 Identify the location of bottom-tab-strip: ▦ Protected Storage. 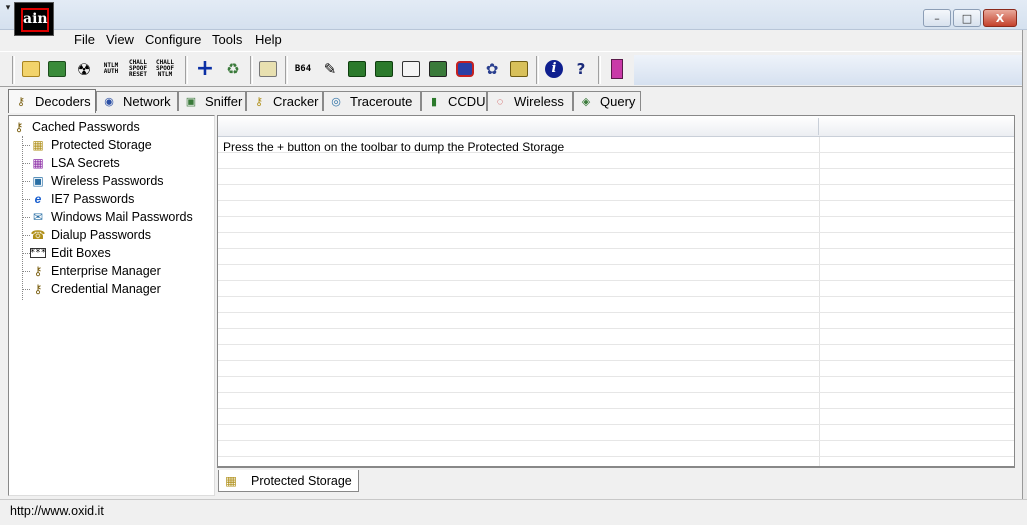
(616, 481).